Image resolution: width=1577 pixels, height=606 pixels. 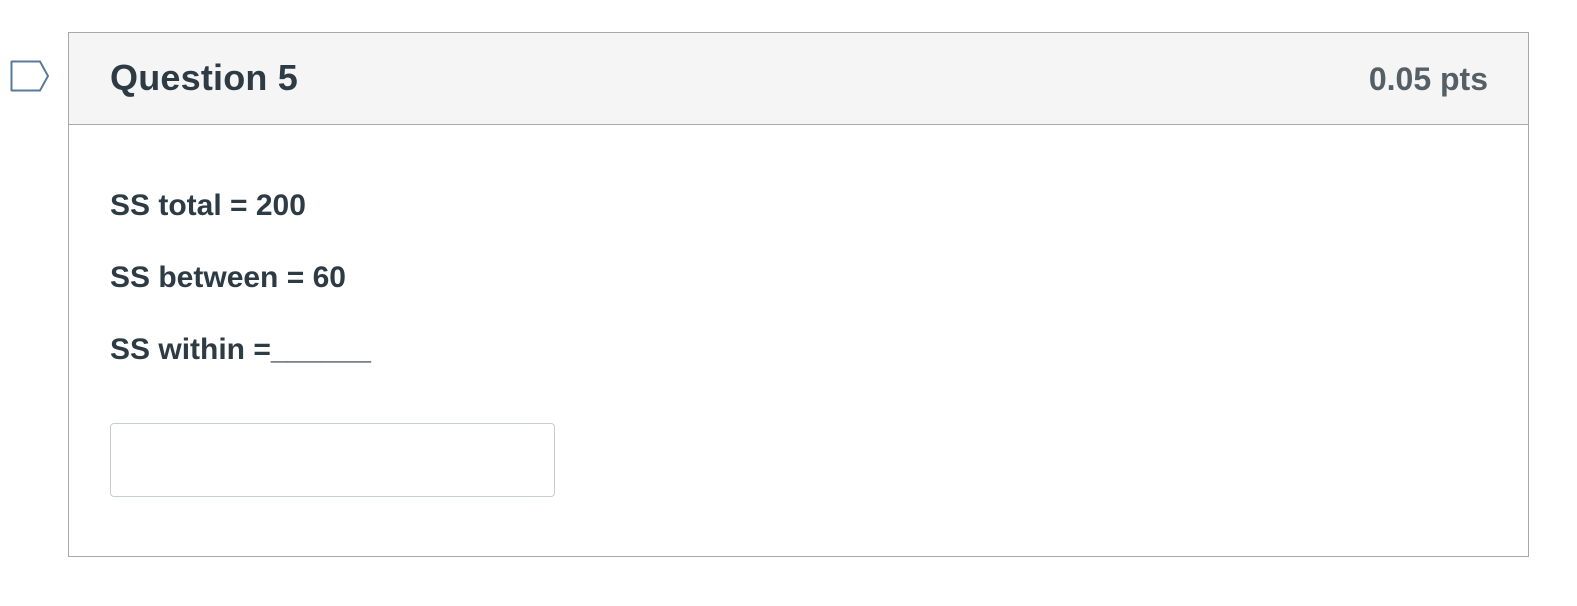 What do you see at coordinates (208, 205) in the screenshot?
I see `question-text-ss-total: SS total = 200` at bounding box center [208, 205].